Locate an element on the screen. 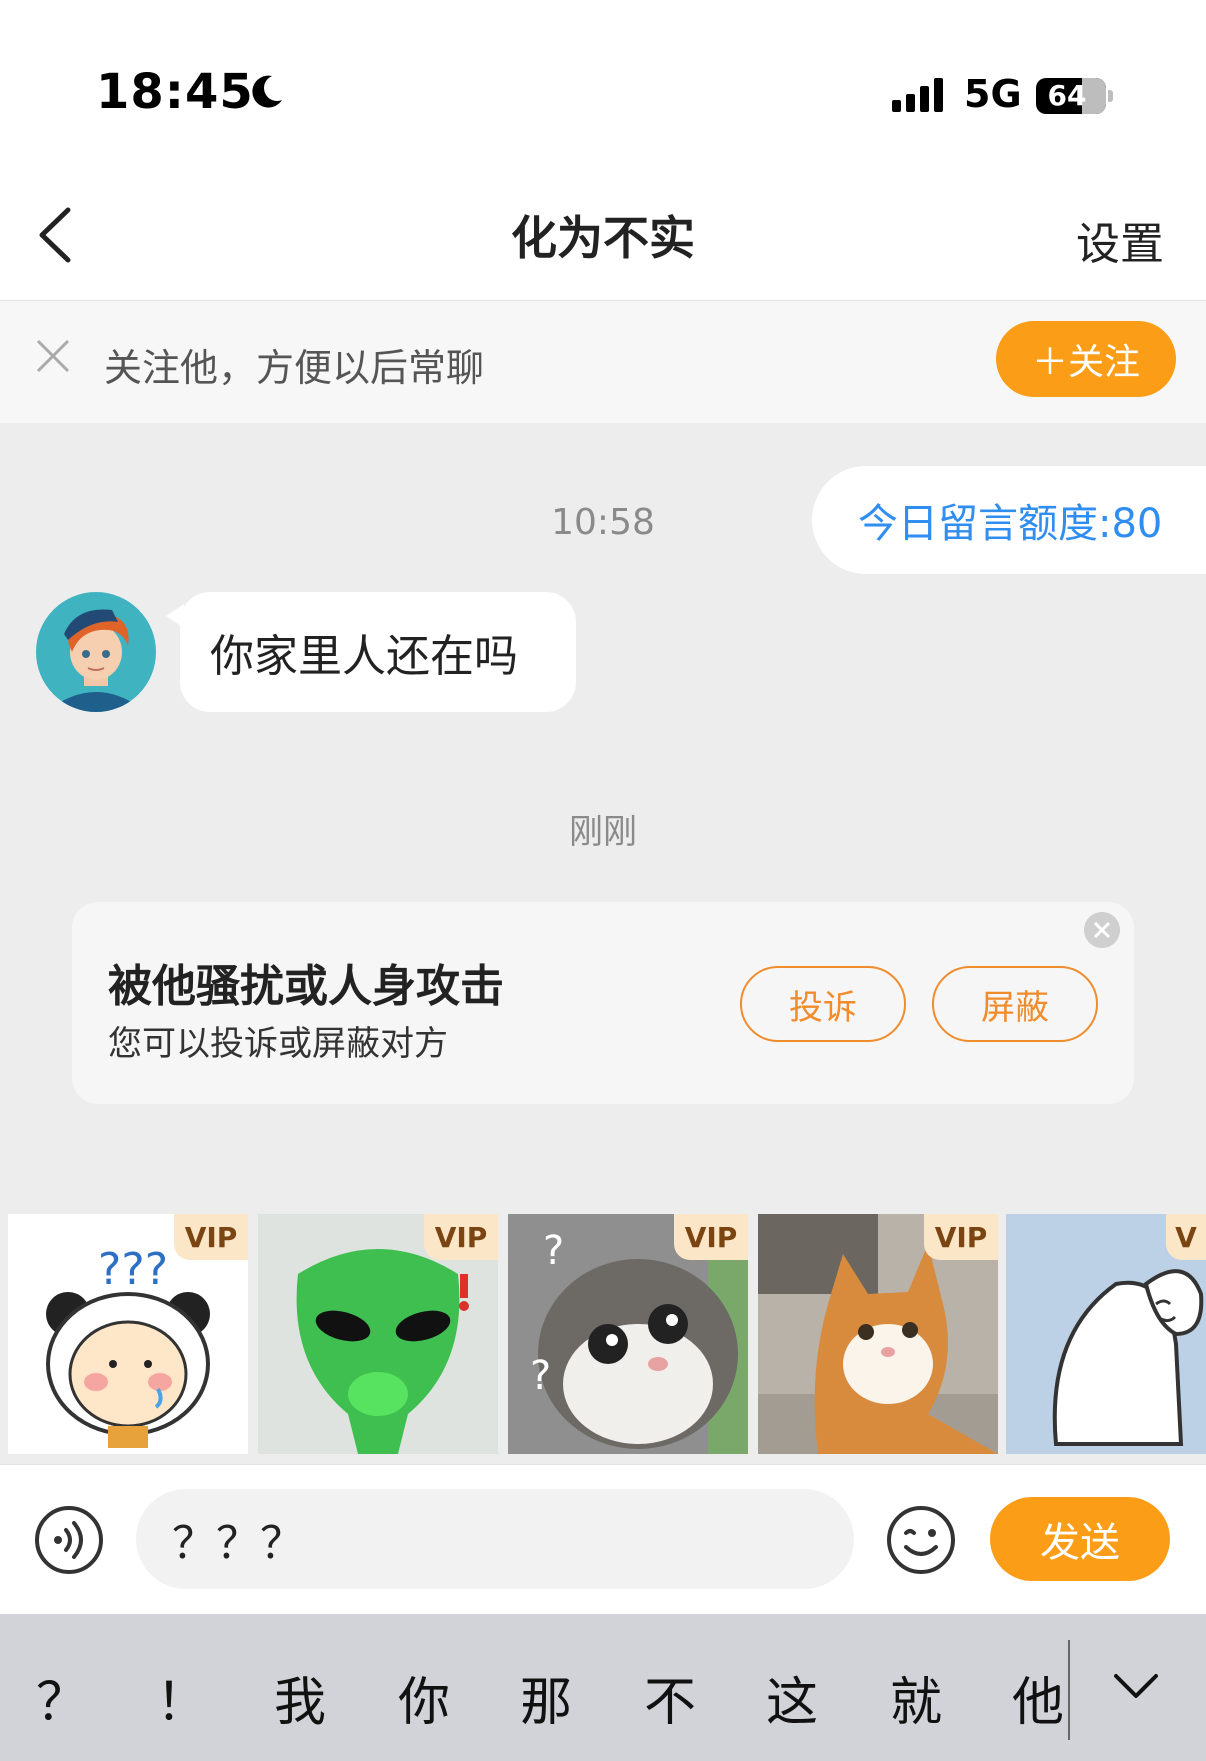  keyboard-suggestion: 那 is located at coordinates (546, 1697).